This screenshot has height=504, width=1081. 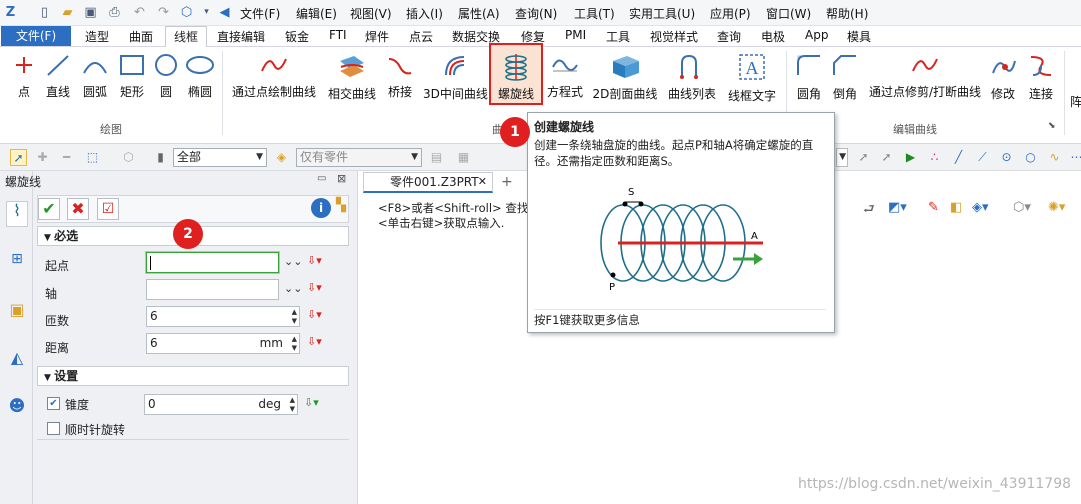 What do you see at coordinates (507, 182) in the screenshot?
I see `new-tab-icon: +` at bounding box center [507, 182].